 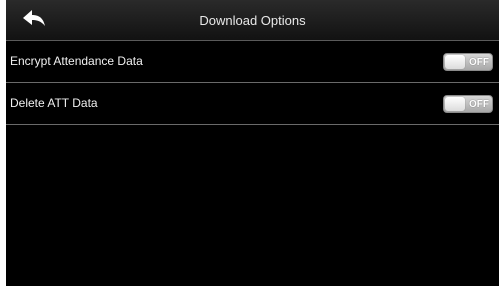 What do you see at coordinates (252, 62) in the screenshot?
I see `setting-row-encrypt-attendance-data: Encrypt Attendance Data OFF` at bounding box center [252, 62].